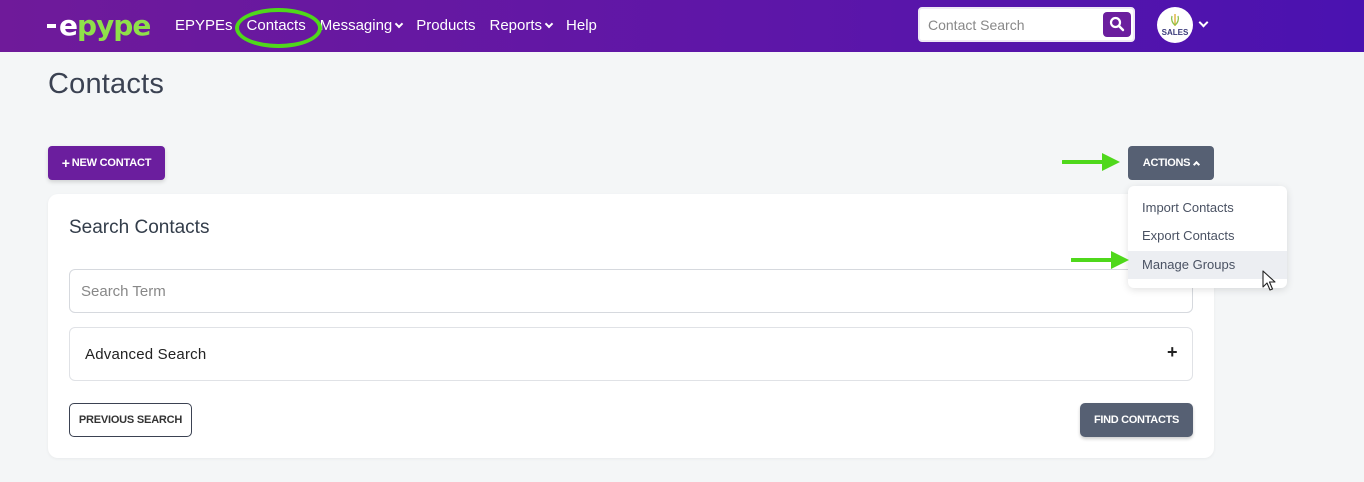 The height and width of the screenshot is (482, 1364). I want to click on actions-button: ACTIONS, so click(1171, 163).